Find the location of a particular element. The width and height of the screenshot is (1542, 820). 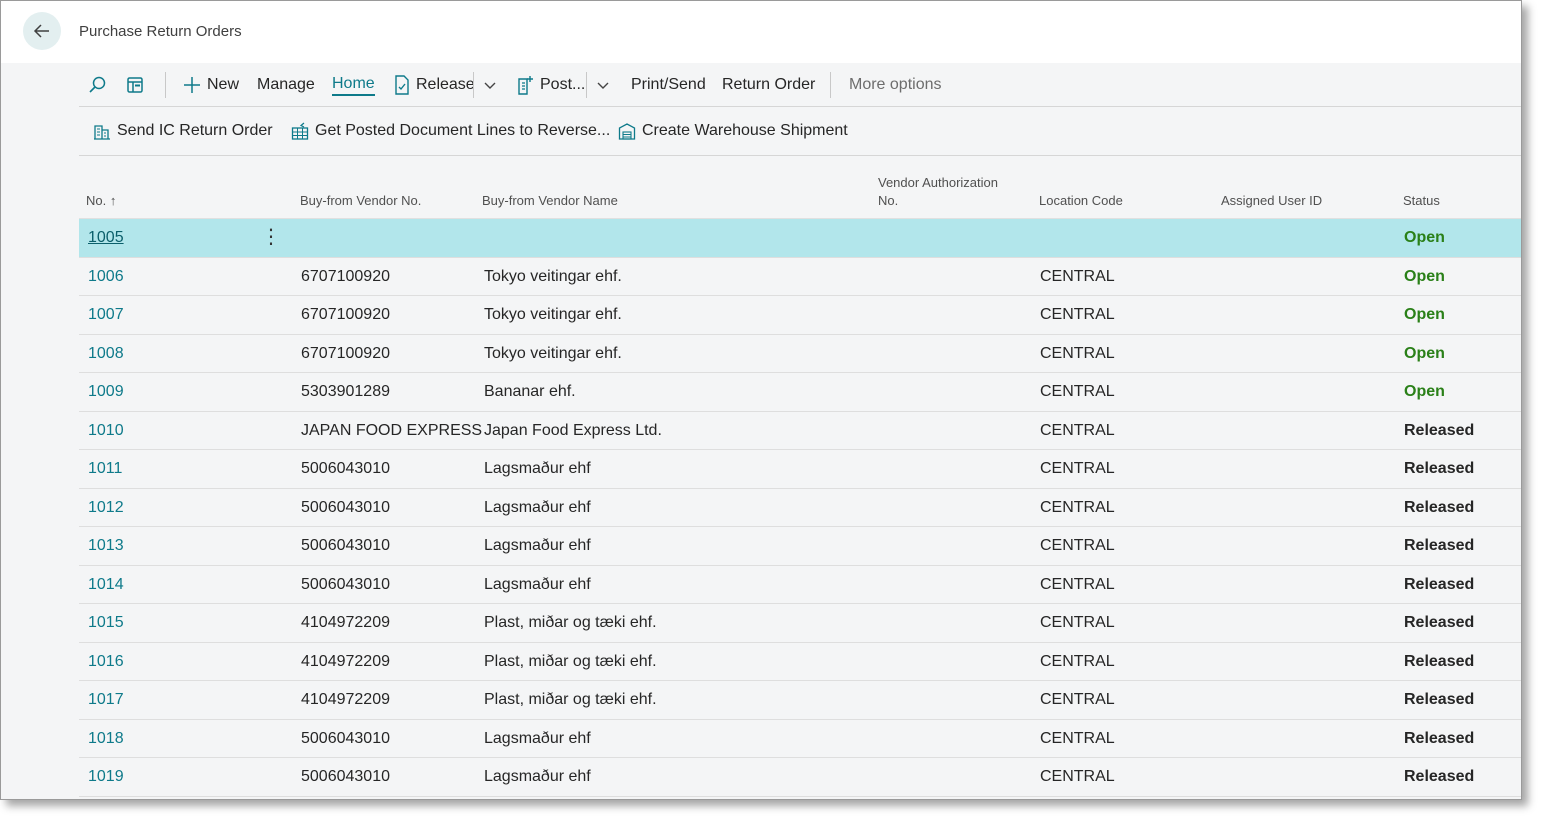

table-row: 1009 5303901289 Bananar ehf. CENTRAL Open is located at coordinates (800, 392).